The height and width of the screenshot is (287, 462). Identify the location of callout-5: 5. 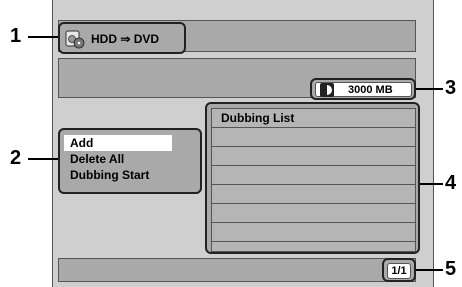
(451, 269).